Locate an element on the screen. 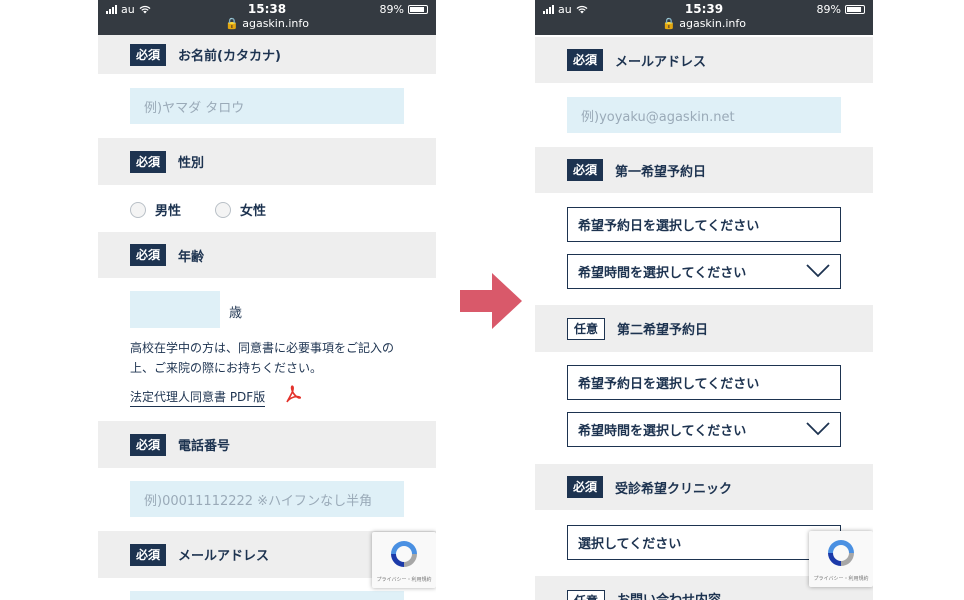 The width and height of the screenshot is (964, 600). age-section-header: 必須 年齢 is located at coordinates (267, 255).